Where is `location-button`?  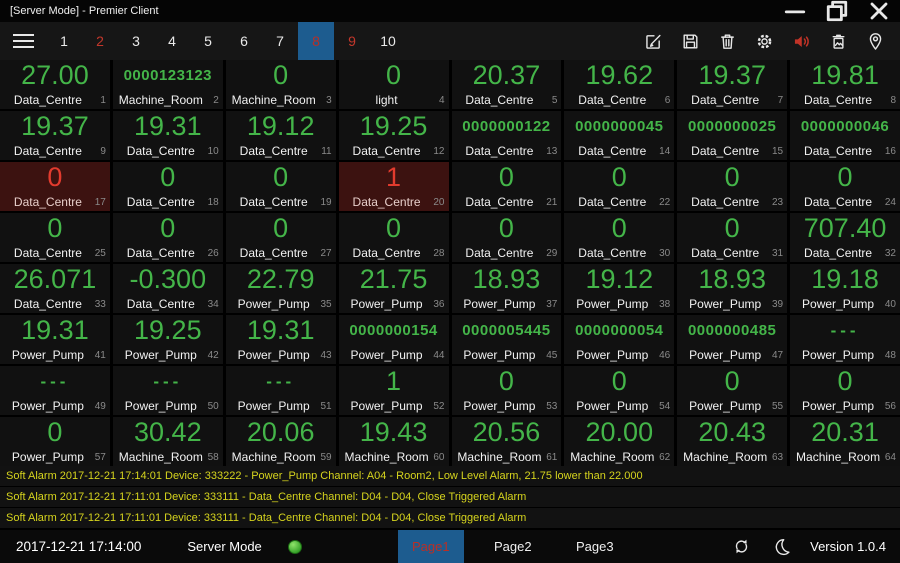 location-button is located at coordinates (875, 41).